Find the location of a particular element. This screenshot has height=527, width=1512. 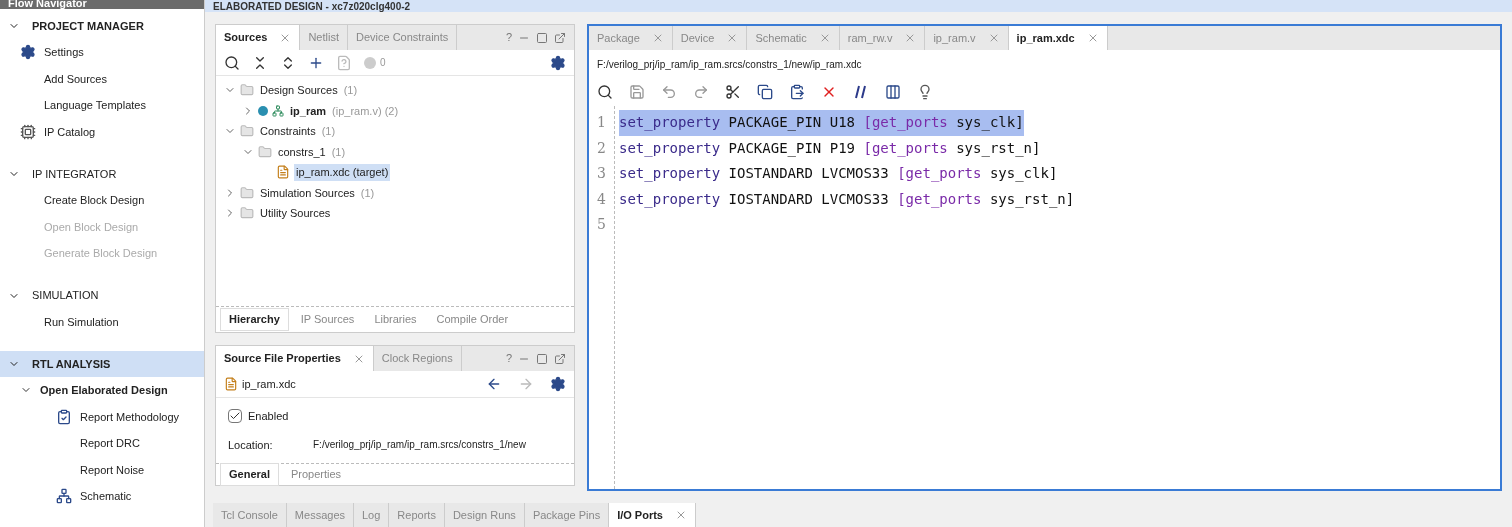

unknown-file-icon is located at coordinates (344, 62).